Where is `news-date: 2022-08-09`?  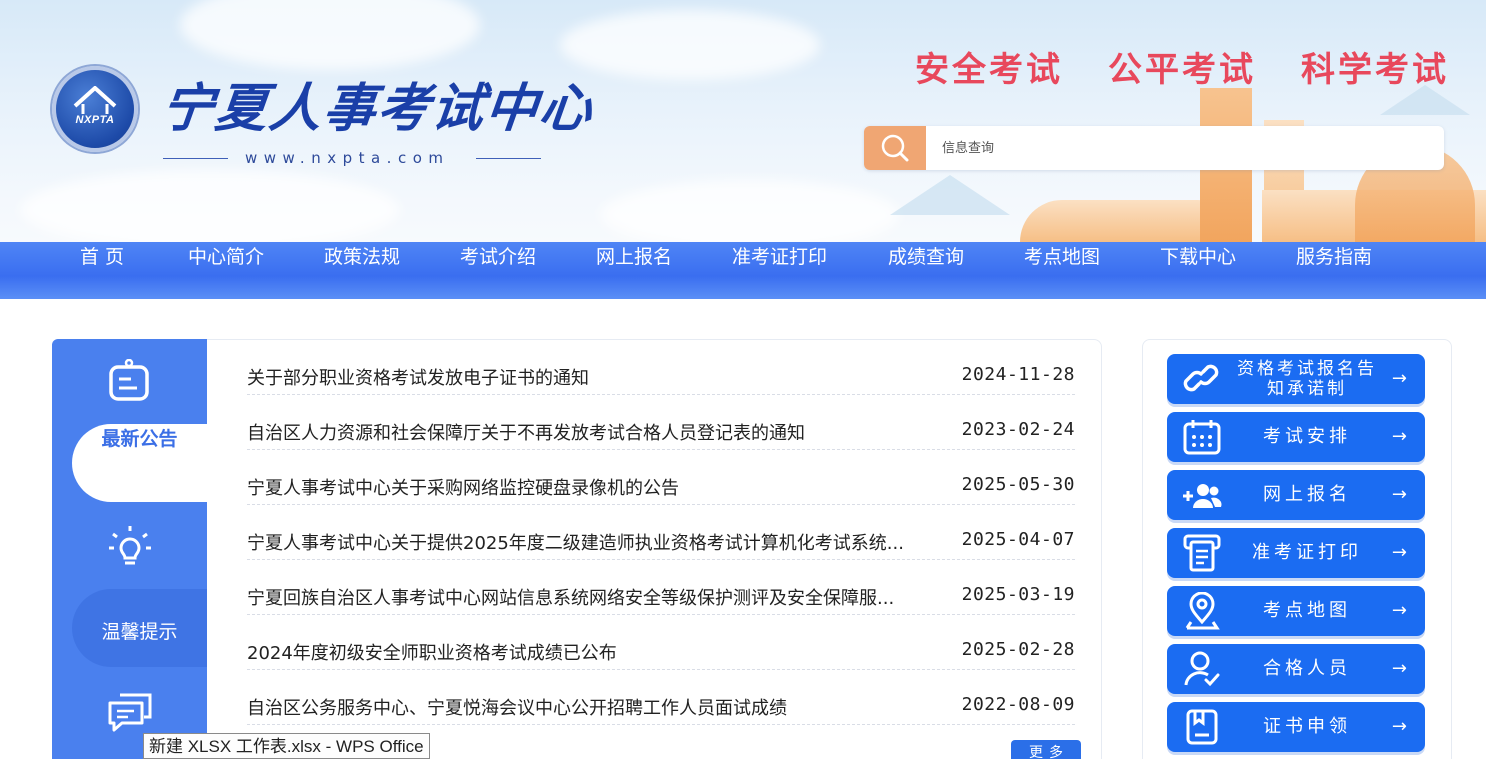 news-date: 2022-08-09 is located at coordinates (1018, 704).